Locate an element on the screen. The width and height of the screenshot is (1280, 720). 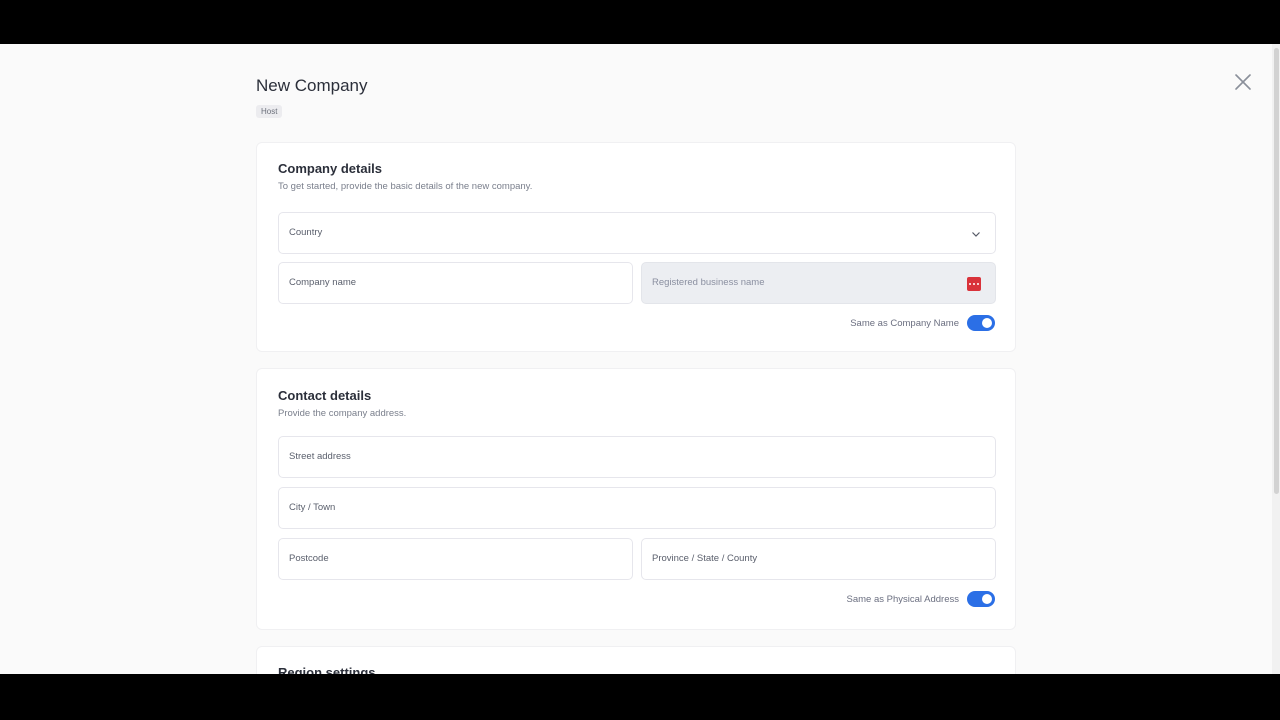
province-state-county-label: Province / State / County is located at coordinates (705, 558).